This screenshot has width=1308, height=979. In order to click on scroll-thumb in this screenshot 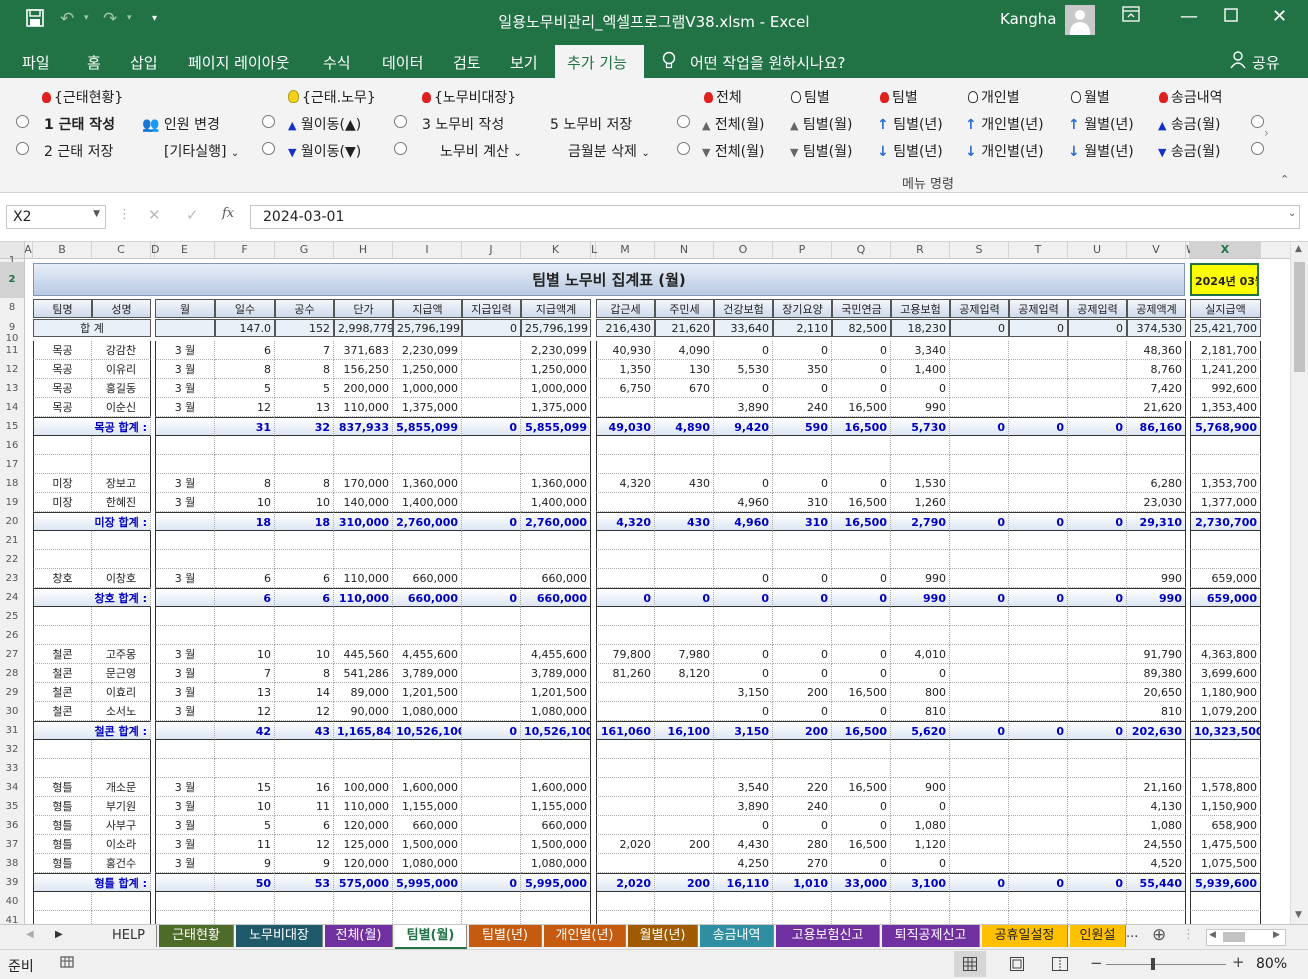, I will do `click(1299, 317)`.